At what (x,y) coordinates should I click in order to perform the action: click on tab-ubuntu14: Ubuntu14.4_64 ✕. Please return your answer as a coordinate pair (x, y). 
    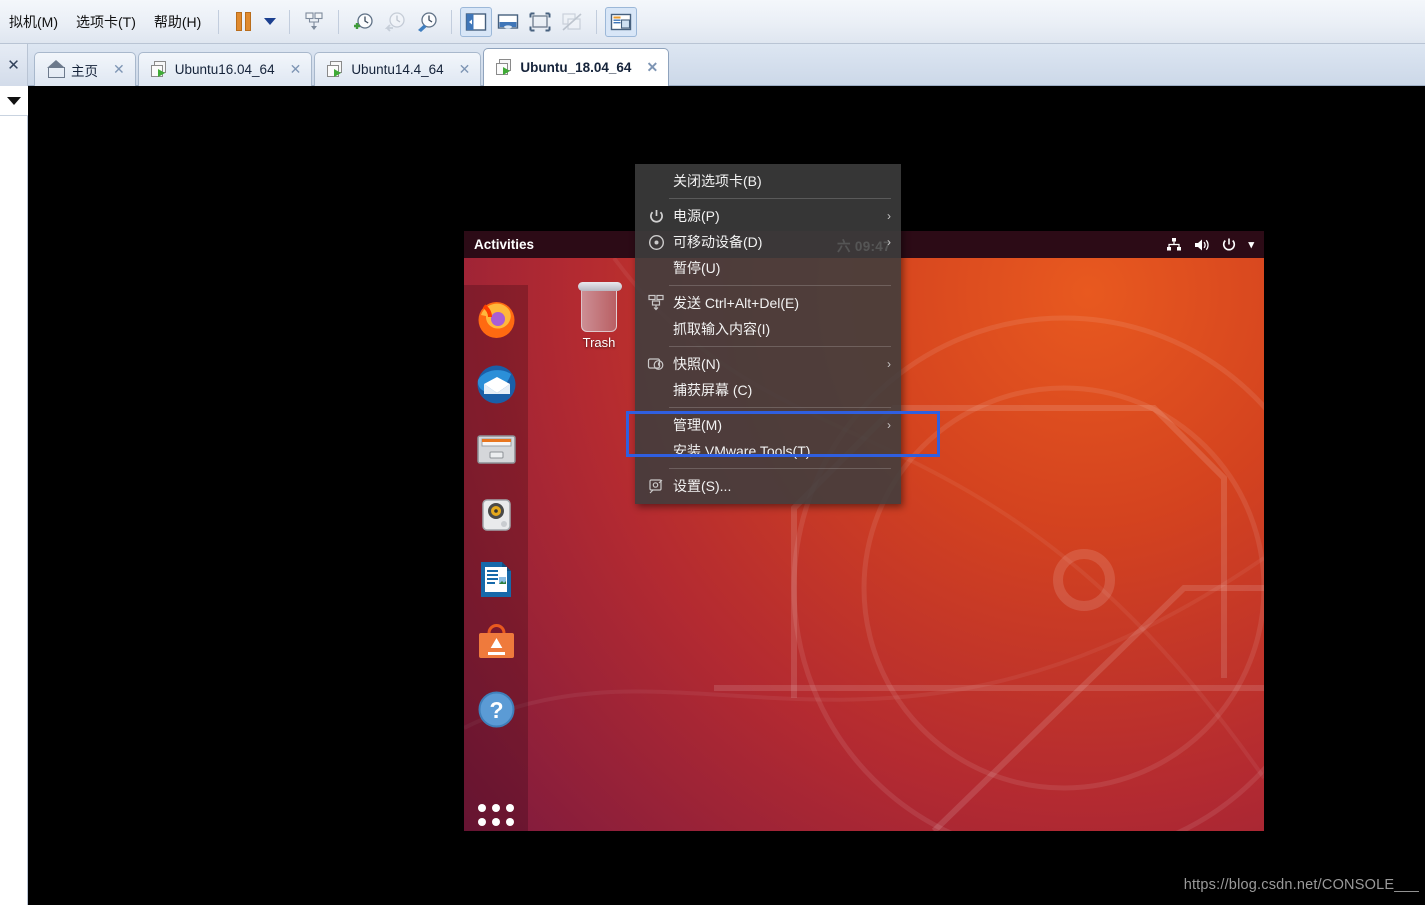
    Looking at the image, I should click on (398, 69).